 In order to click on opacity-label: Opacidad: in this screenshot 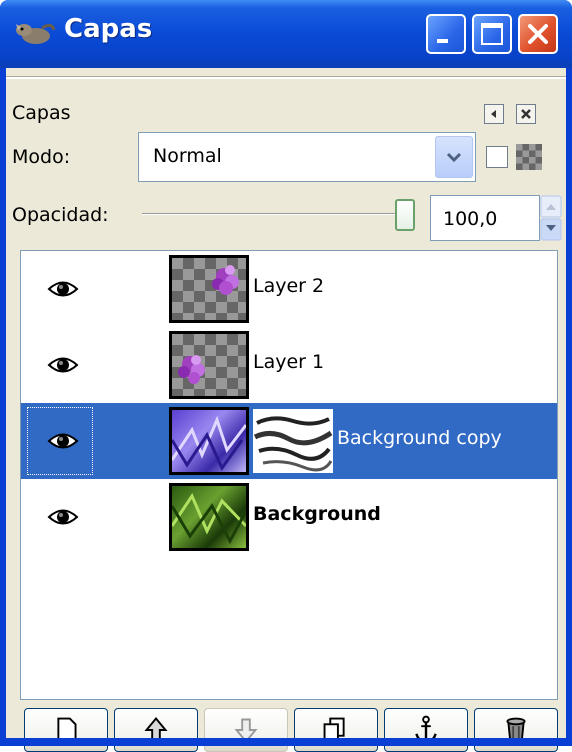, I will do `click(60, 215)`.